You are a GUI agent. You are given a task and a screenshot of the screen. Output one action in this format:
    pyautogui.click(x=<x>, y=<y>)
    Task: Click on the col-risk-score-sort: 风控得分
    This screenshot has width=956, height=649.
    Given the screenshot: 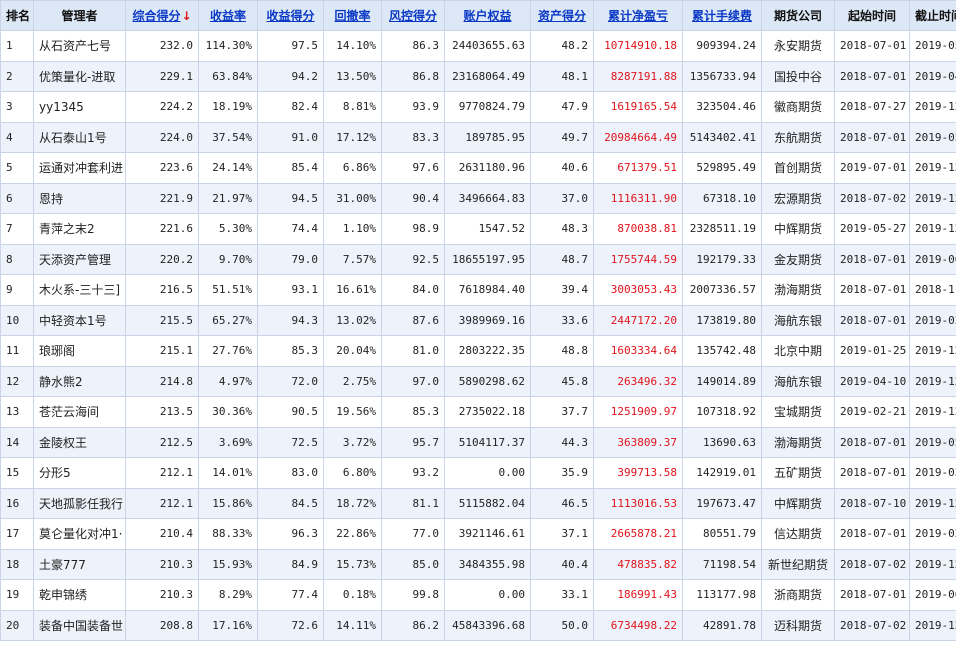 What is the action you would take?
    pyautogui.click(x=413, y=15)
    